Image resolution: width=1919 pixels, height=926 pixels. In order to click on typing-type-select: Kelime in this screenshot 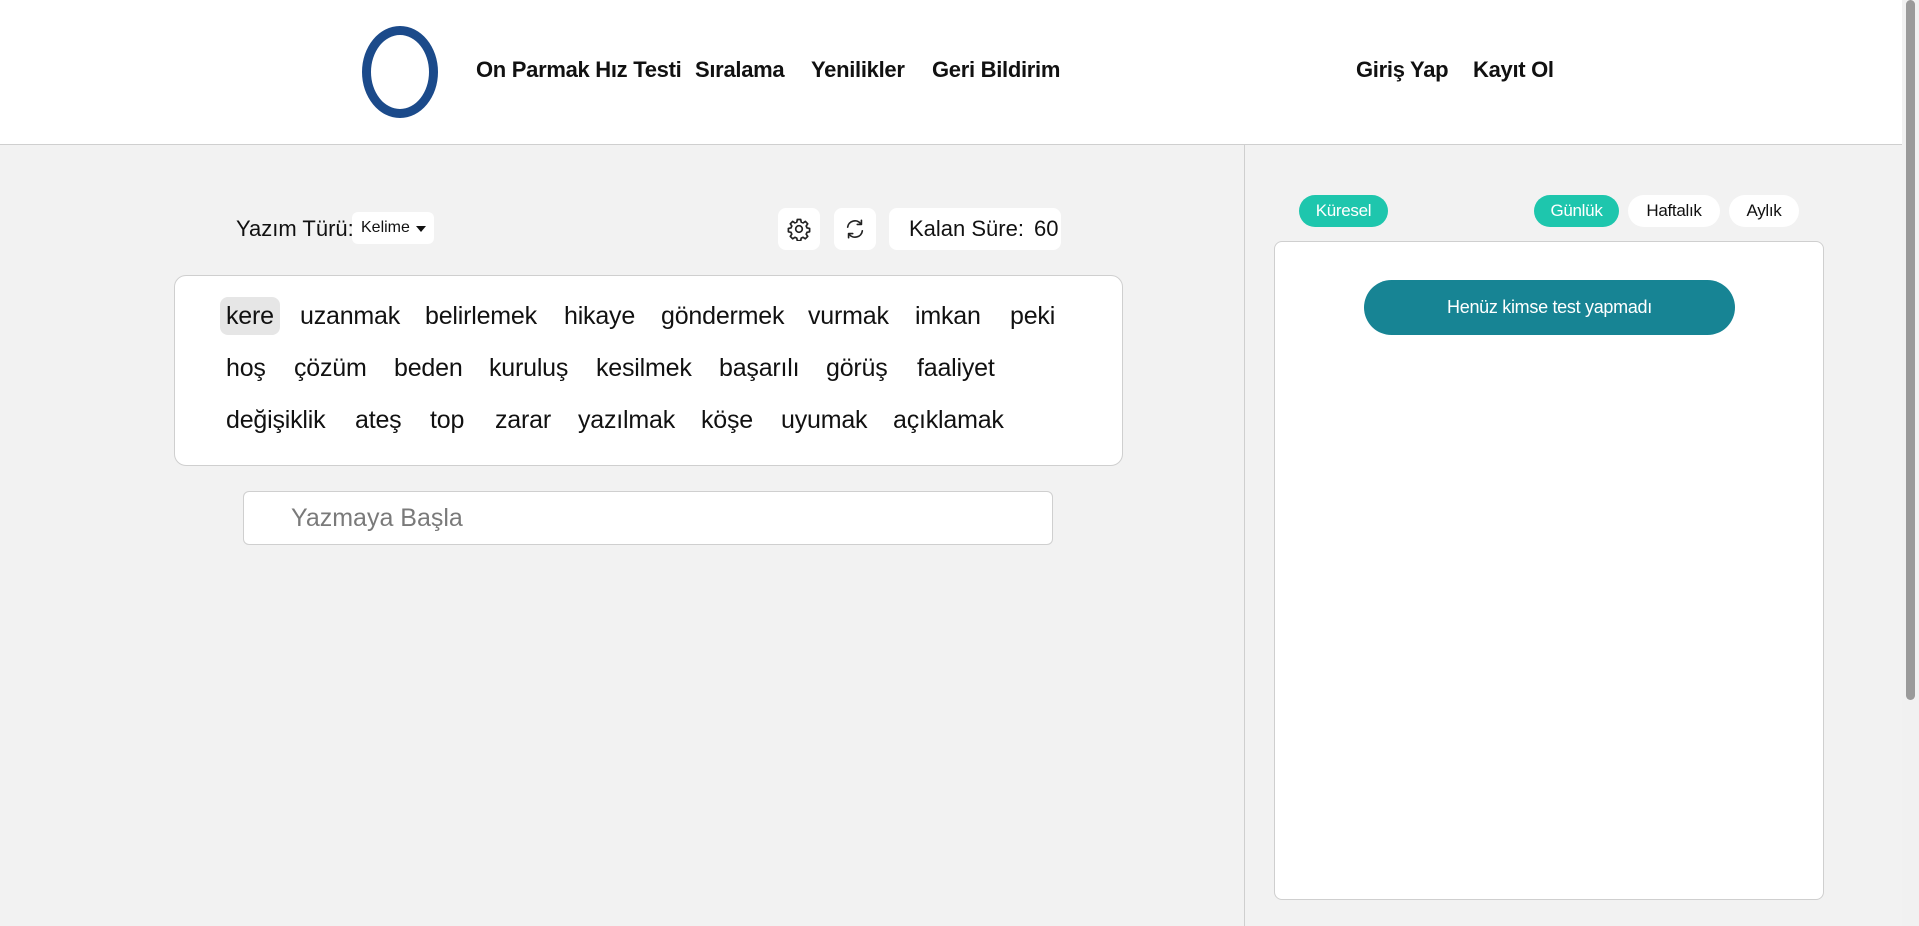, I will do `click(393, 228)`.